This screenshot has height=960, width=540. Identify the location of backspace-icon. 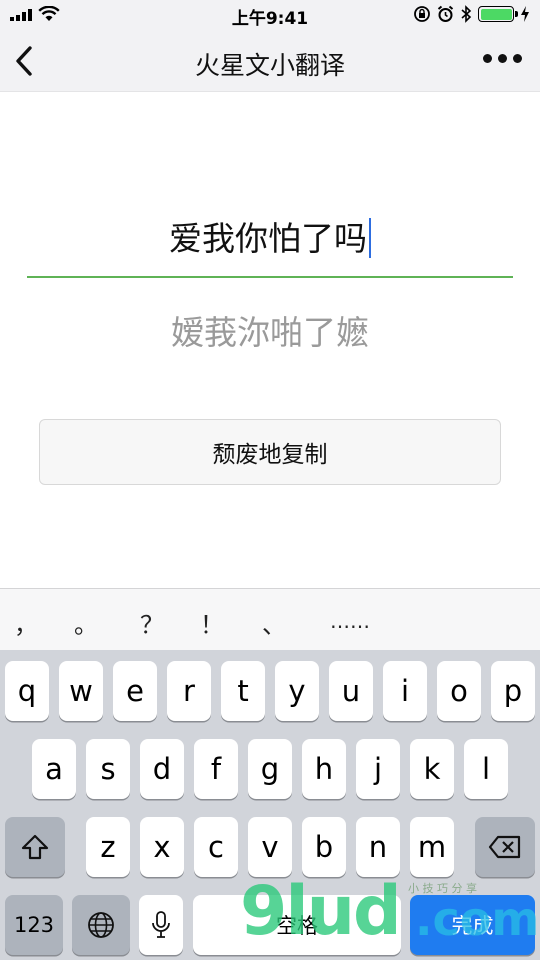
(504, 847).